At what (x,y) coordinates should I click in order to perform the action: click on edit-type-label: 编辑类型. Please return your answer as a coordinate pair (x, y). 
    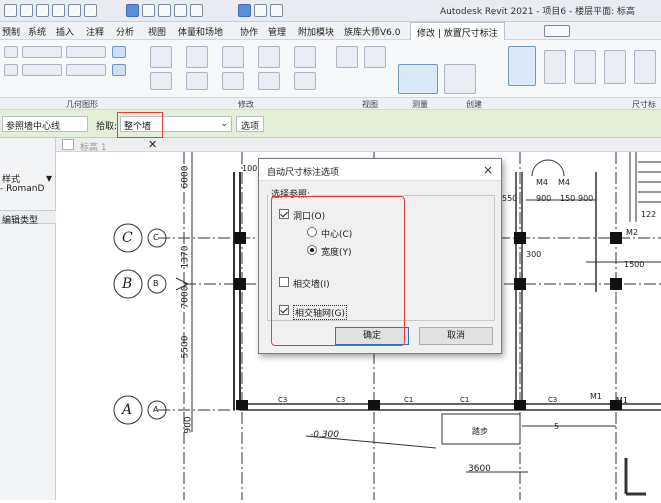
    Looking at the image, I should click on (20, 221).